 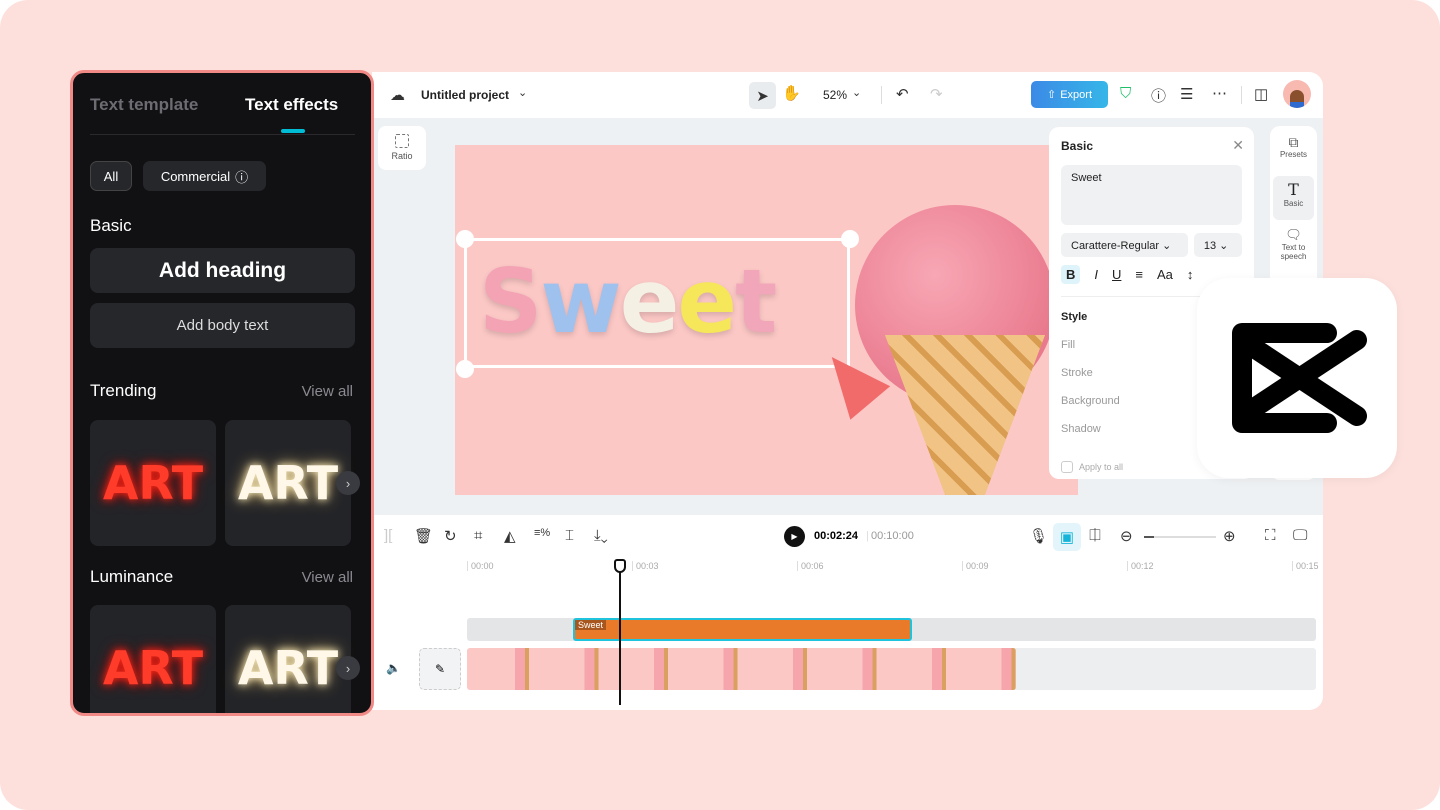 What do you see at coordinates (1125, 93) in the screenshot?
I see `shield-icon: ⛉` at bounding box center [1125, 93].